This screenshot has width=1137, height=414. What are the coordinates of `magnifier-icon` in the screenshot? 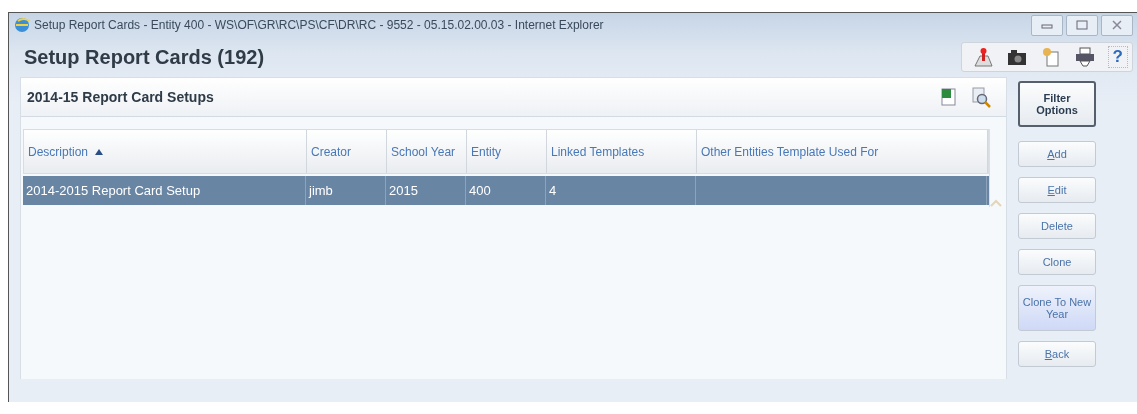 It's located at (981, 97).